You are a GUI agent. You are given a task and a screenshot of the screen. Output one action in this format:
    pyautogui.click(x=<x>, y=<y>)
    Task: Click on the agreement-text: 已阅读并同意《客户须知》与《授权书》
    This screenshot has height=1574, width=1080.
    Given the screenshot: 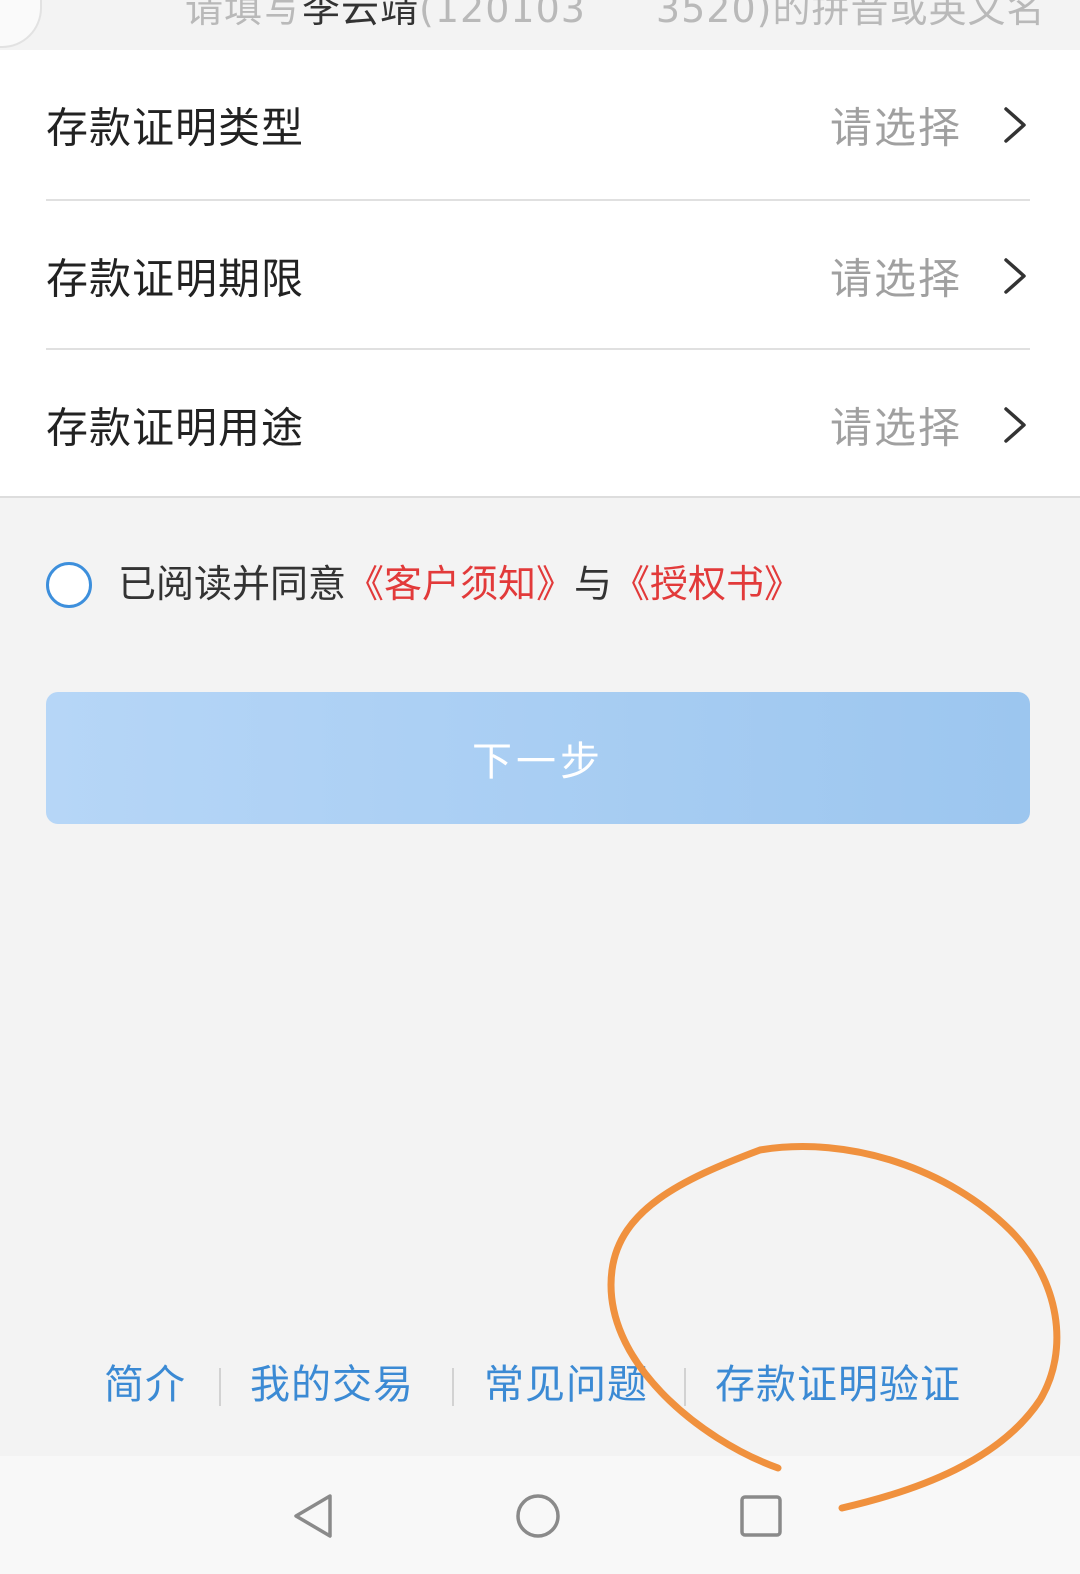 What is the action you would take?
    pyautogui.click(x=460, y=584)
    